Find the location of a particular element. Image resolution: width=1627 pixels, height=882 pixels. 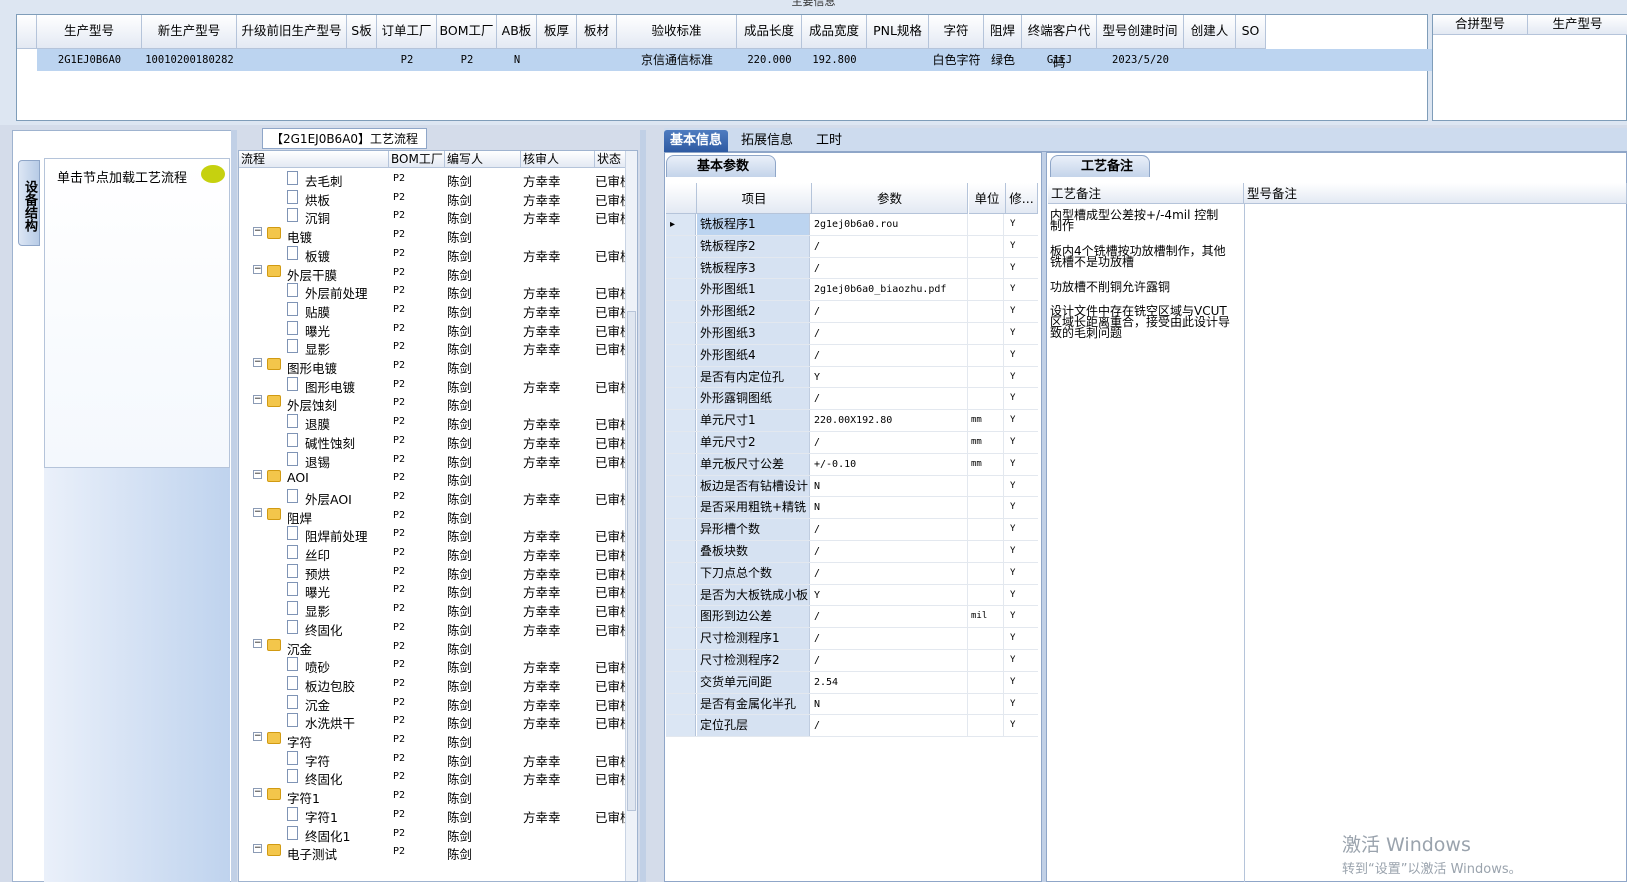

tree-node: 退膜 P2 陈剑 方幸幸 已审核 is located at coordinates (436, 422).